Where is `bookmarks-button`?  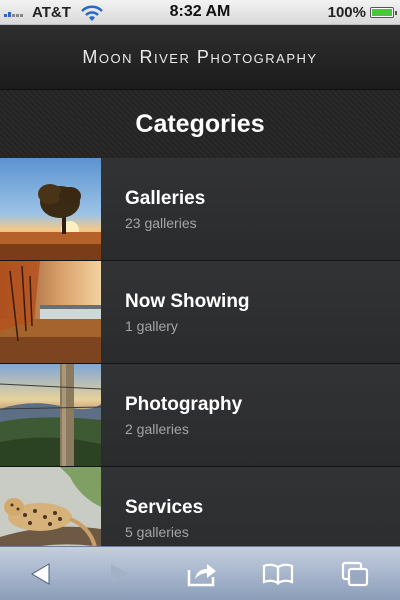
bookmarks-button is located at coordinates (278, 573).